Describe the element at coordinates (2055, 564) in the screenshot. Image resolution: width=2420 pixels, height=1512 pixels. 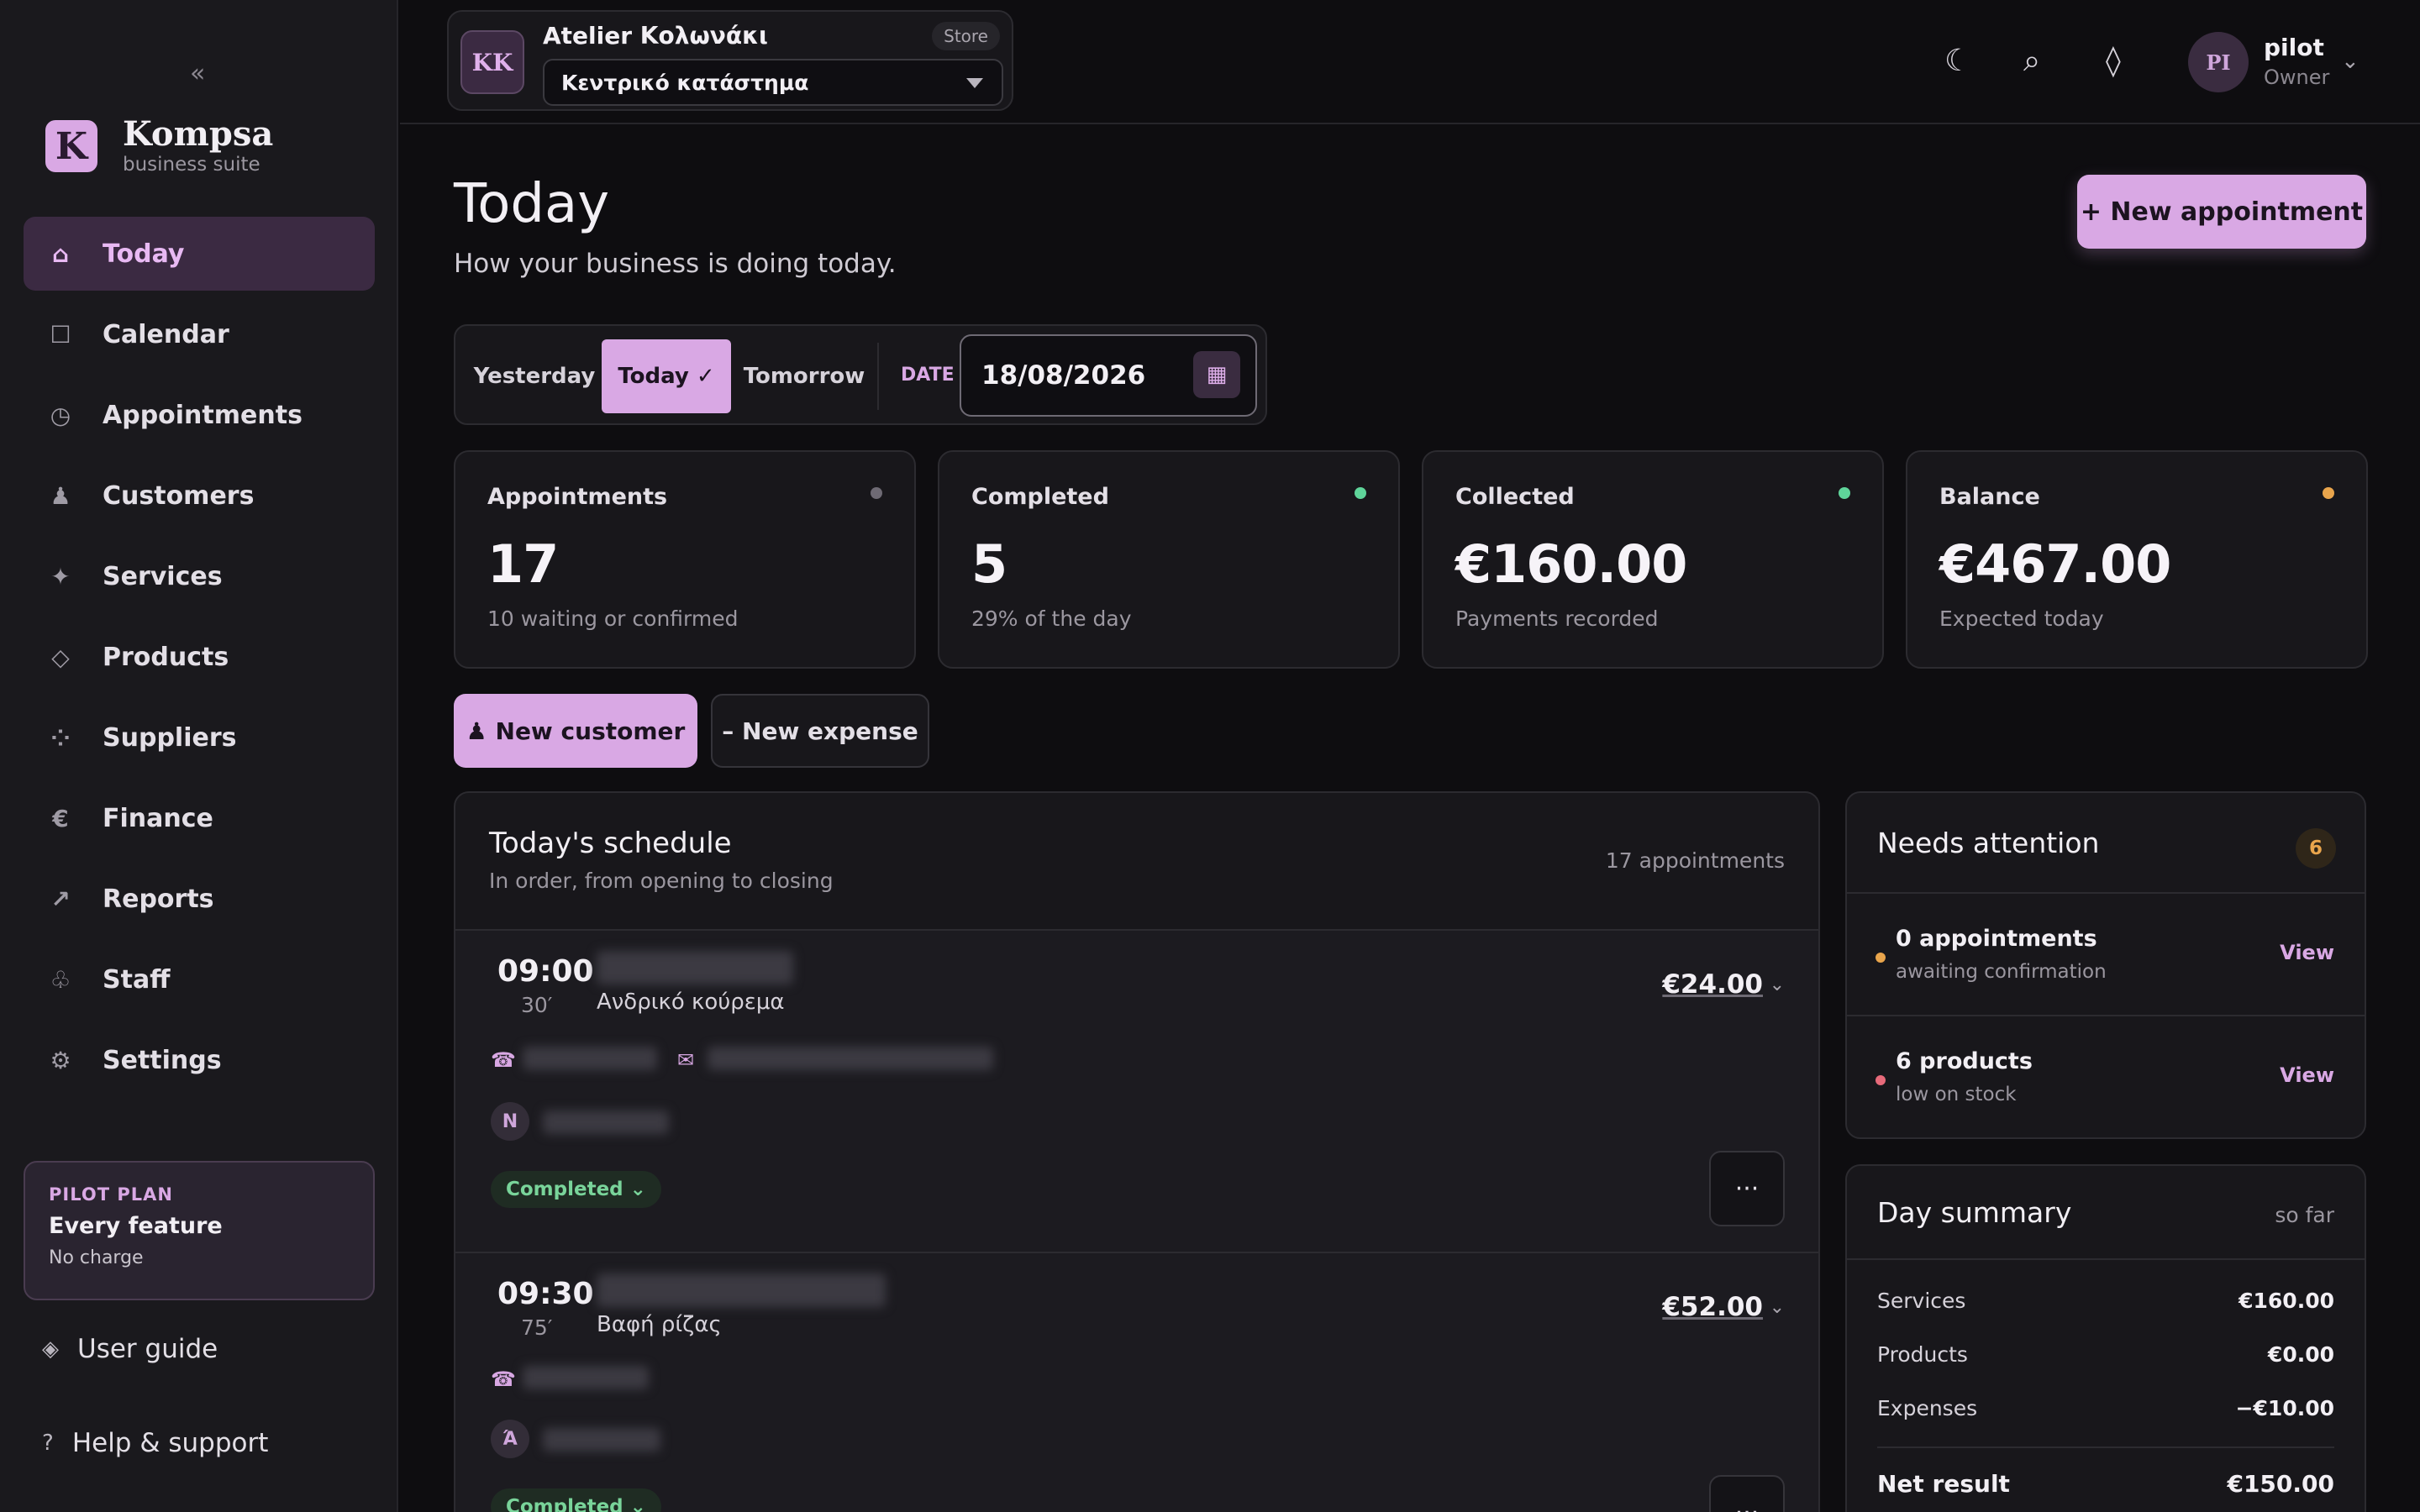
I see `stat-value: €467.00` at that location.